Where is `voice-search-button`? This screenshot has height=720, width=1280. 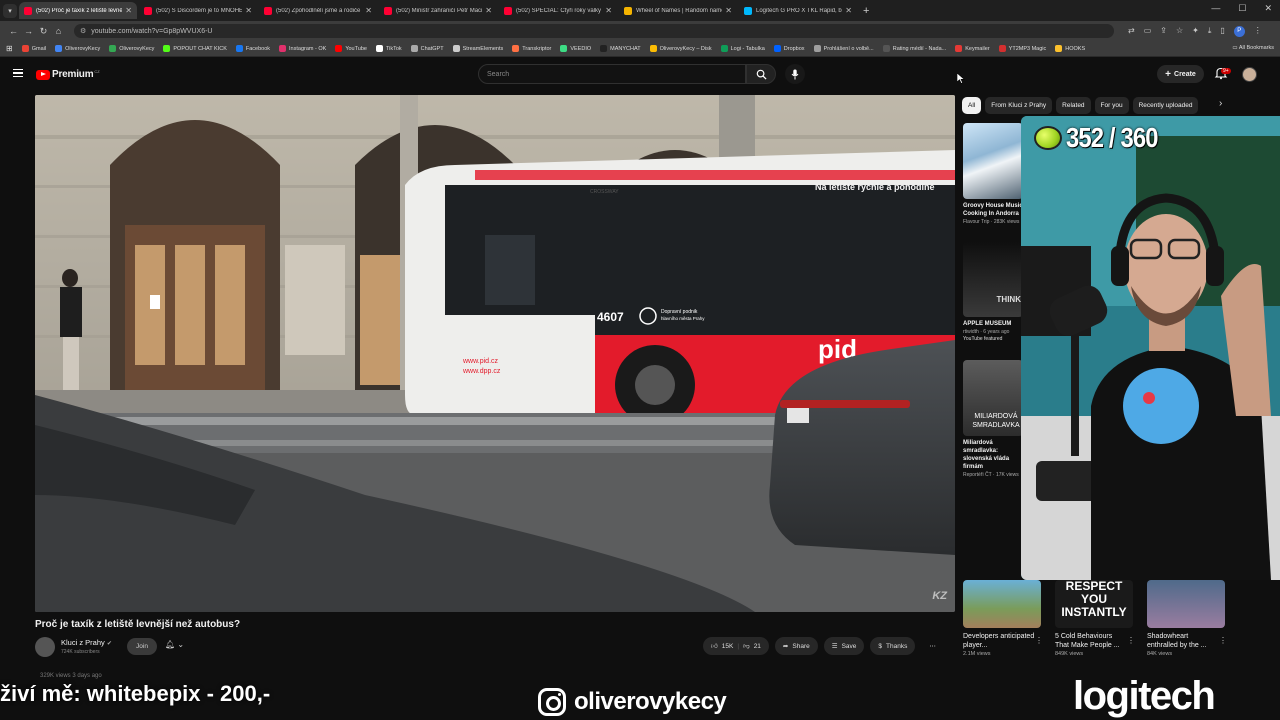 voice-search-button is located at coordinates (795, 74).